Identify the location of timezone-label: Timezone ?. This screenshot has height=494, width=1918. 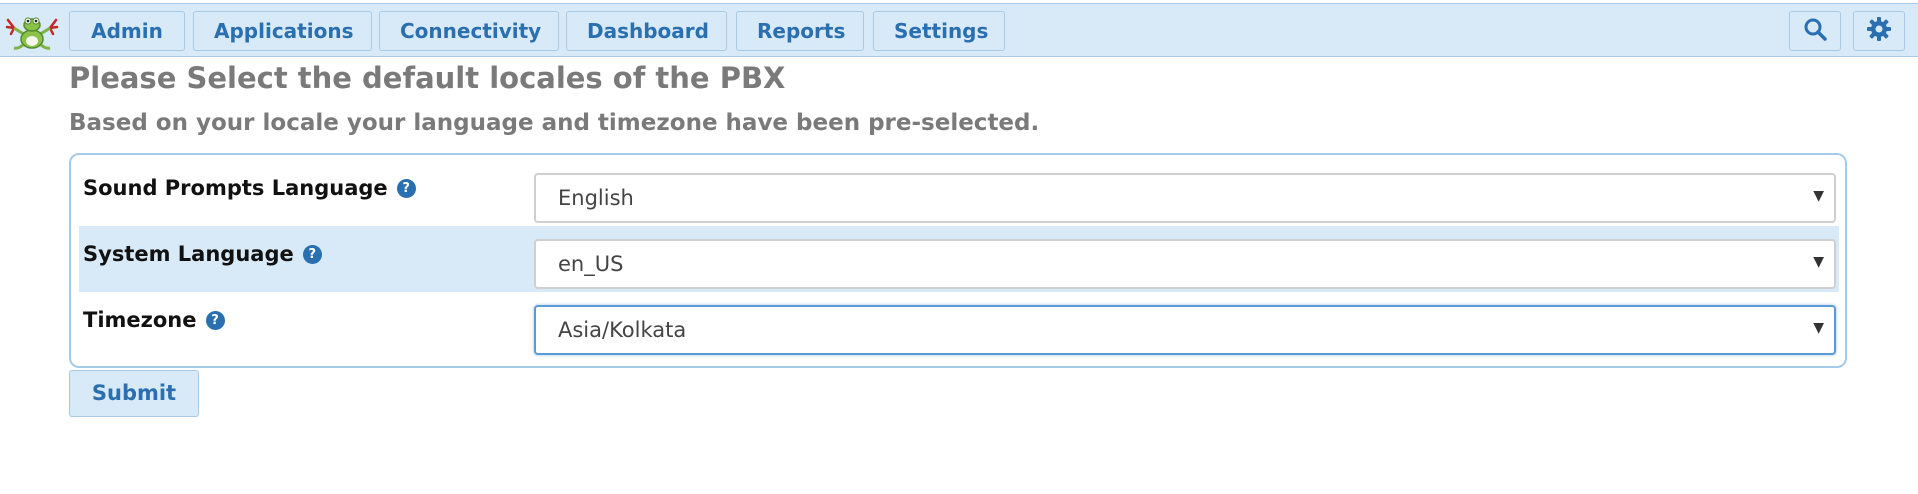
(154, 320).